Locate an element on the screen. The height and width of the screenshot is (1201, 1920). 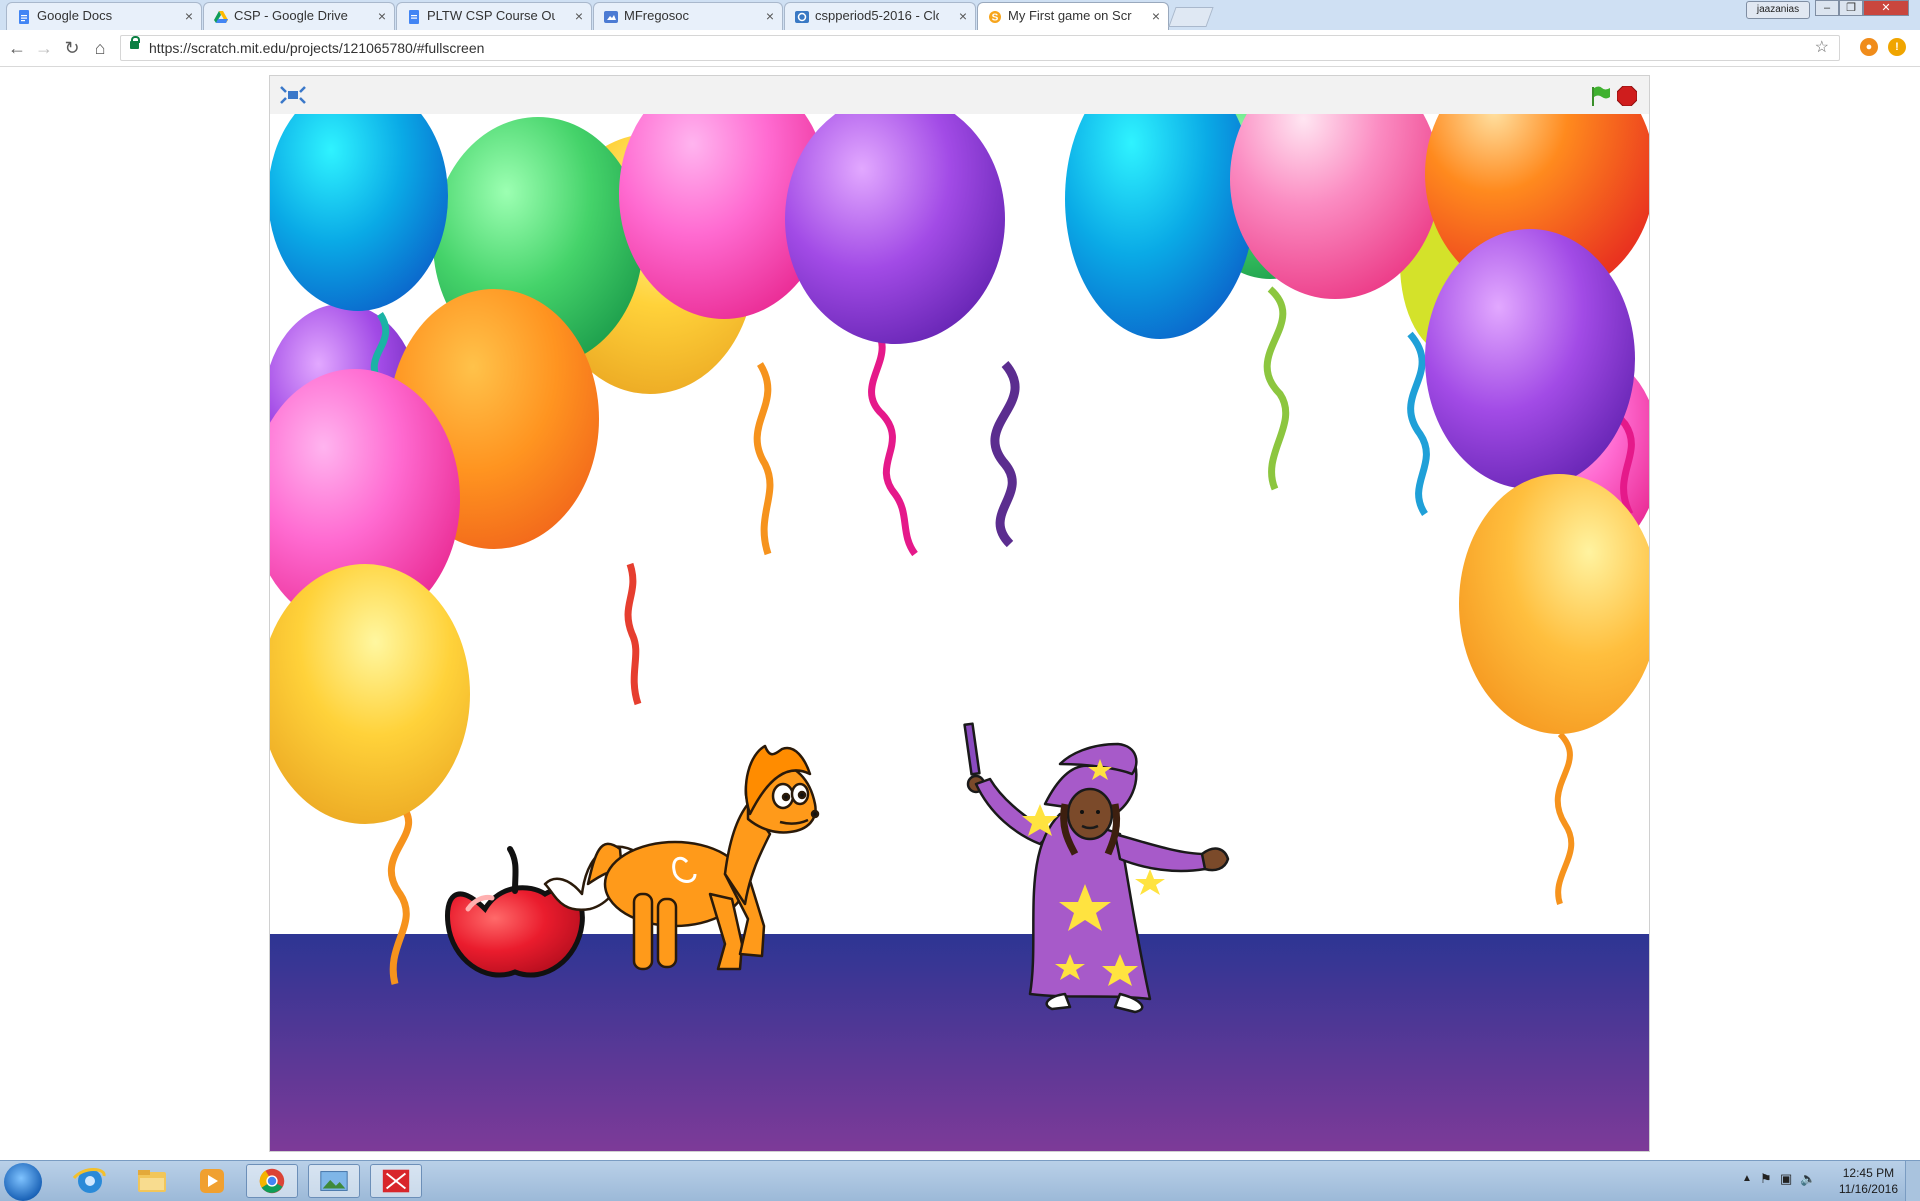
tab-title: Google Docs is located at coordinates (75, 15).